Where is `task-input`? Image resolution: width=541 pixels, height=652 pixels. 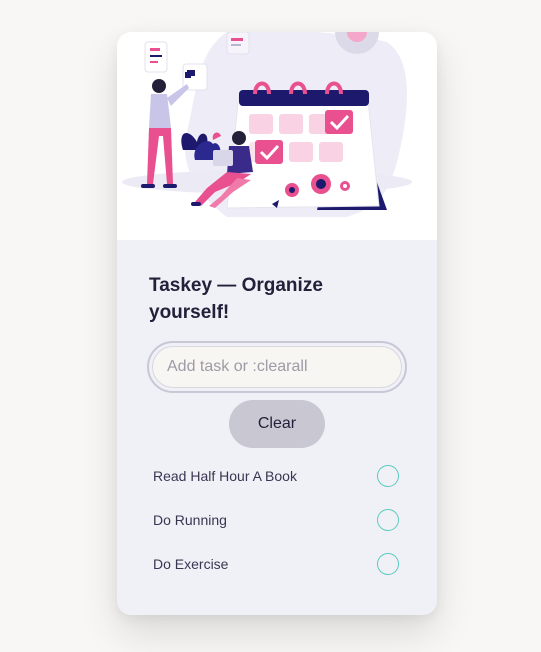 task-input is located at coordinates (277, 367).